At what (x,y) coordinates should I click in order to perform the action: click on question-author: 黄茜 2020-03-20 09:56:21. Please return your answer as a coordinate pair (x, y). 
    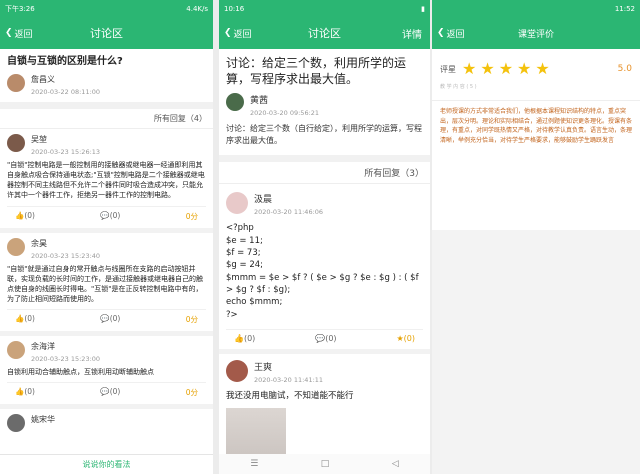
    Looking at the image, I should click on (324, 105).